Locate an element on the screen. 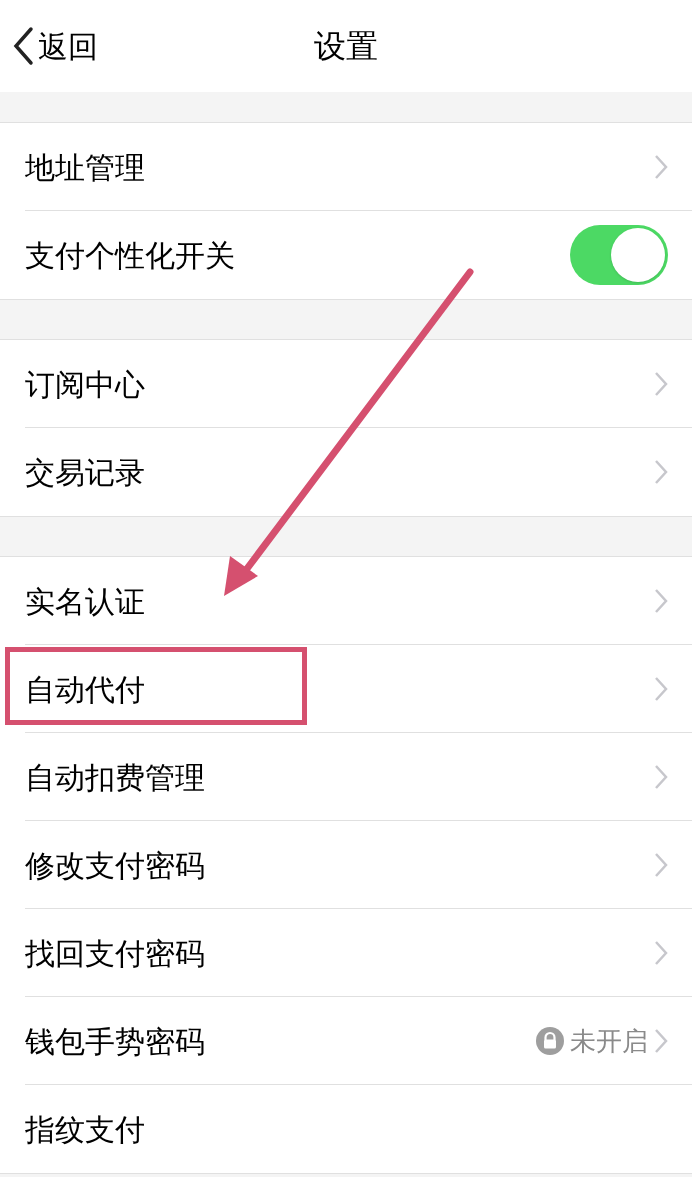 The image size is (692, 1177). status-text: 未开启 is located at coordinates (609, 1041).